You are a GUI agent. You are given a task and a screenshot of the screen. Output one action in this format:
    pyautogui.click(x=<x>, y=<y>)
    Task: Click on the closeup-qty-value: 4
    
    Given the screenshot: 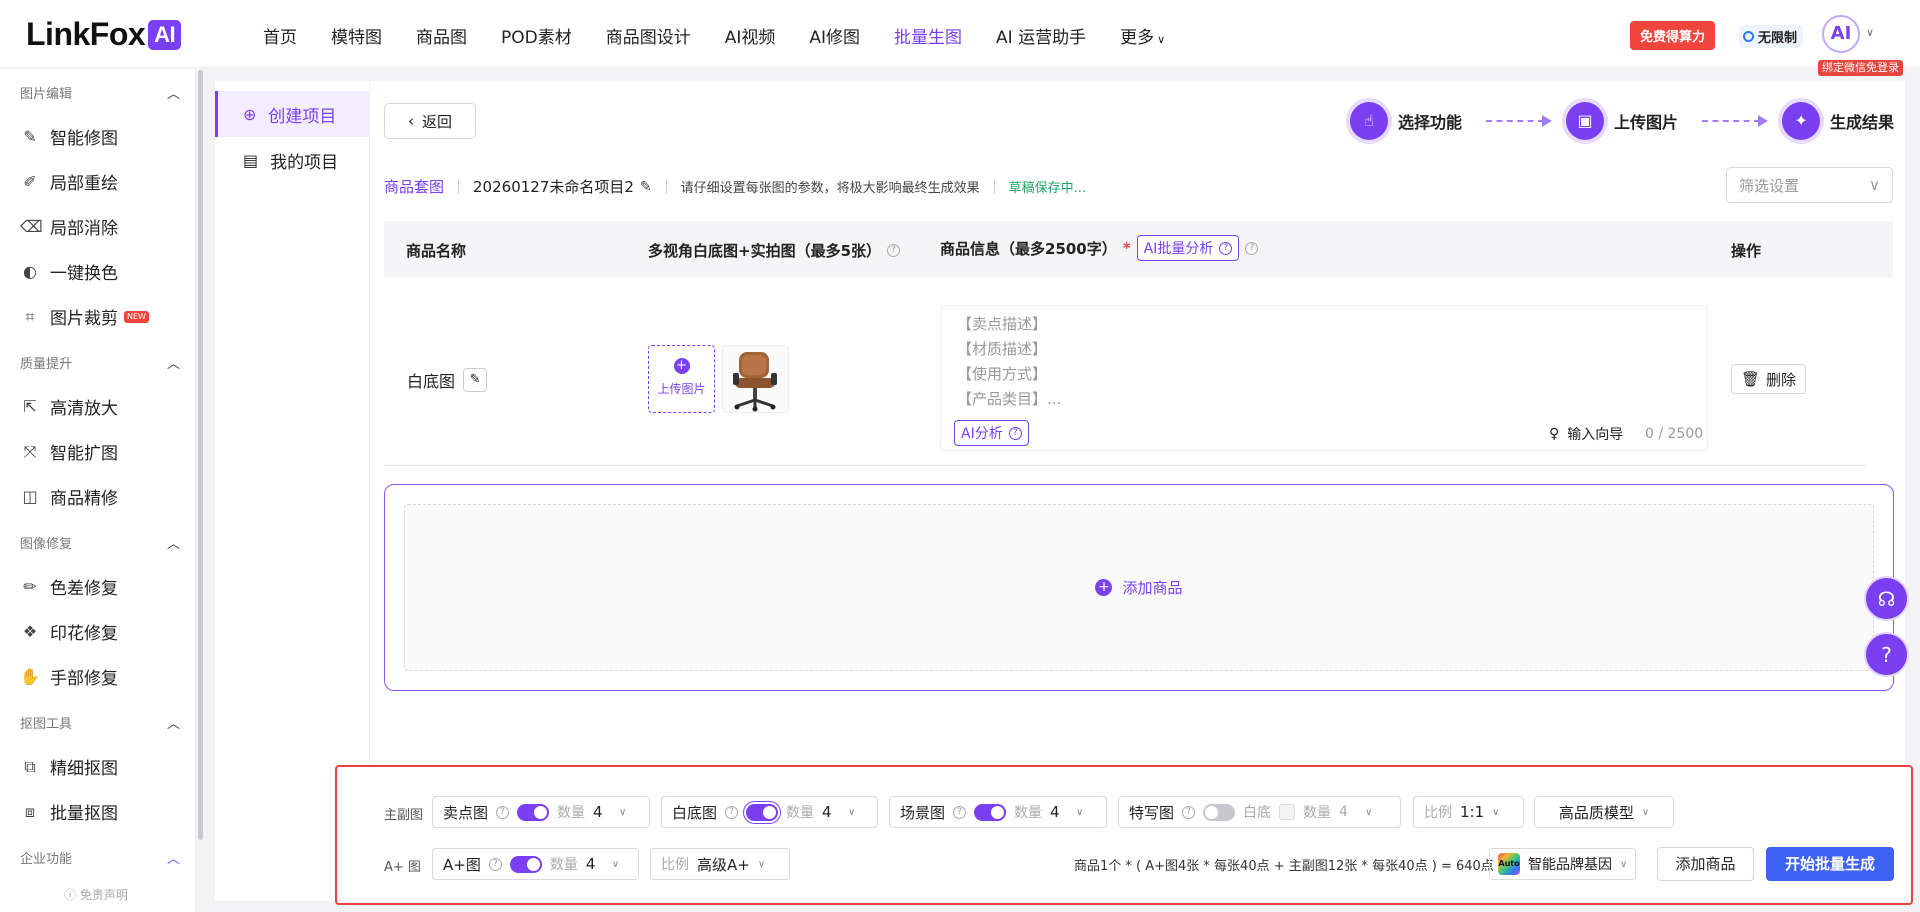 What is the action you would take?
    pyautogui.click(x=1348, y=812)
    